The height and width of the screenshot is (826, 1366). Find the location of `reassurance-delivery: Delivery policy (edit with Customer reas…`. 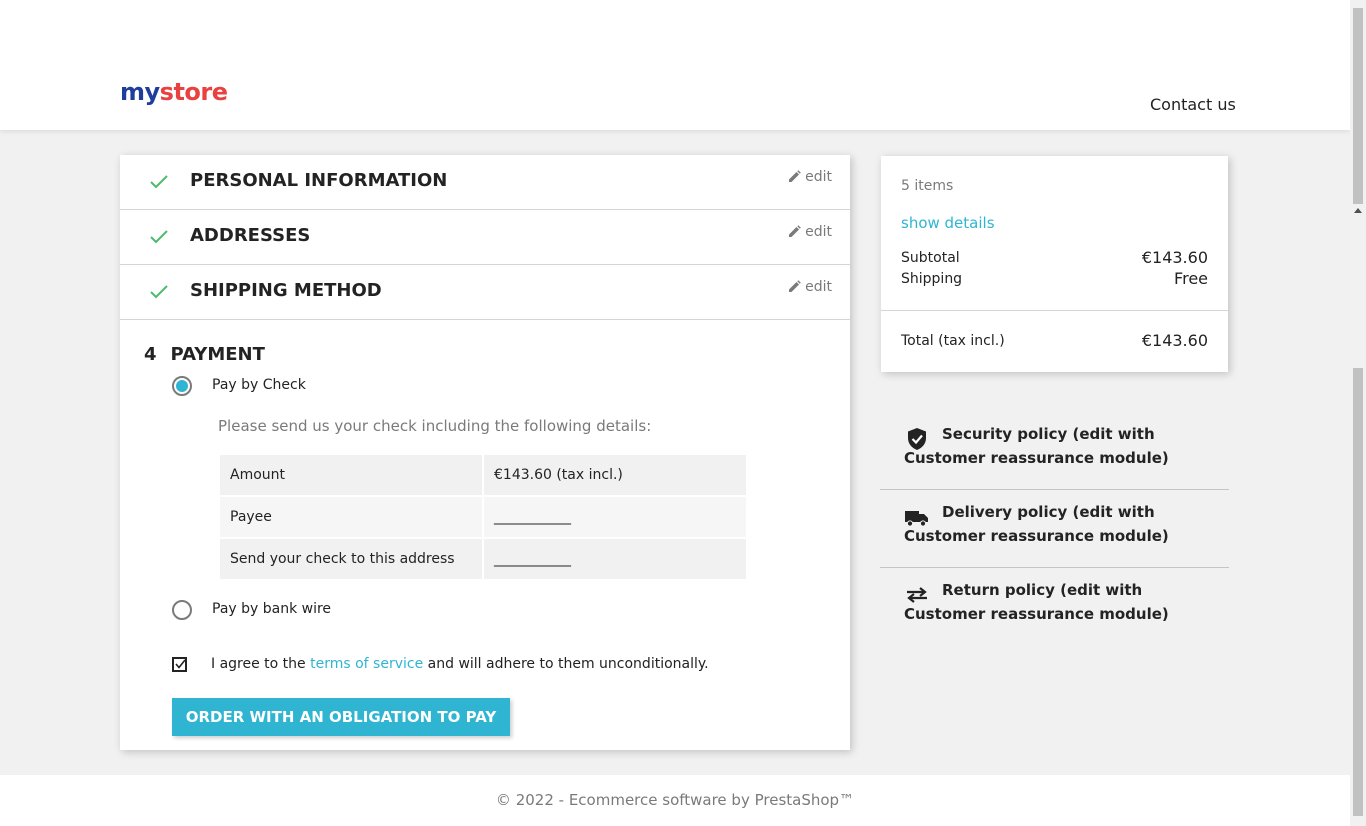

reassurance-delivery: Delivery policy (edit with Customer reas… is located at coordinates (1054, 529).